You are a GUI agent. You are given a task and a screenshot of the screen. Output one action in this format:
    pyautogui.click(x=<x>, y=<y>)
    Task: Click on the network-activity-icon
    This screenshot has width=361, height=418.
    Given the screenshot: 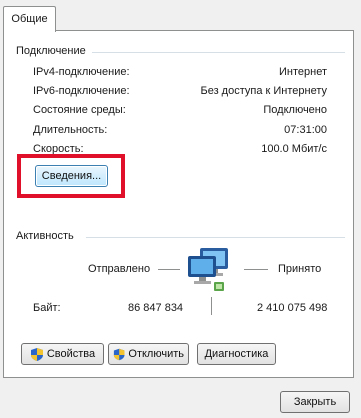 What is the action you would take?
    pyautogui.click(x=208, y=269)
    